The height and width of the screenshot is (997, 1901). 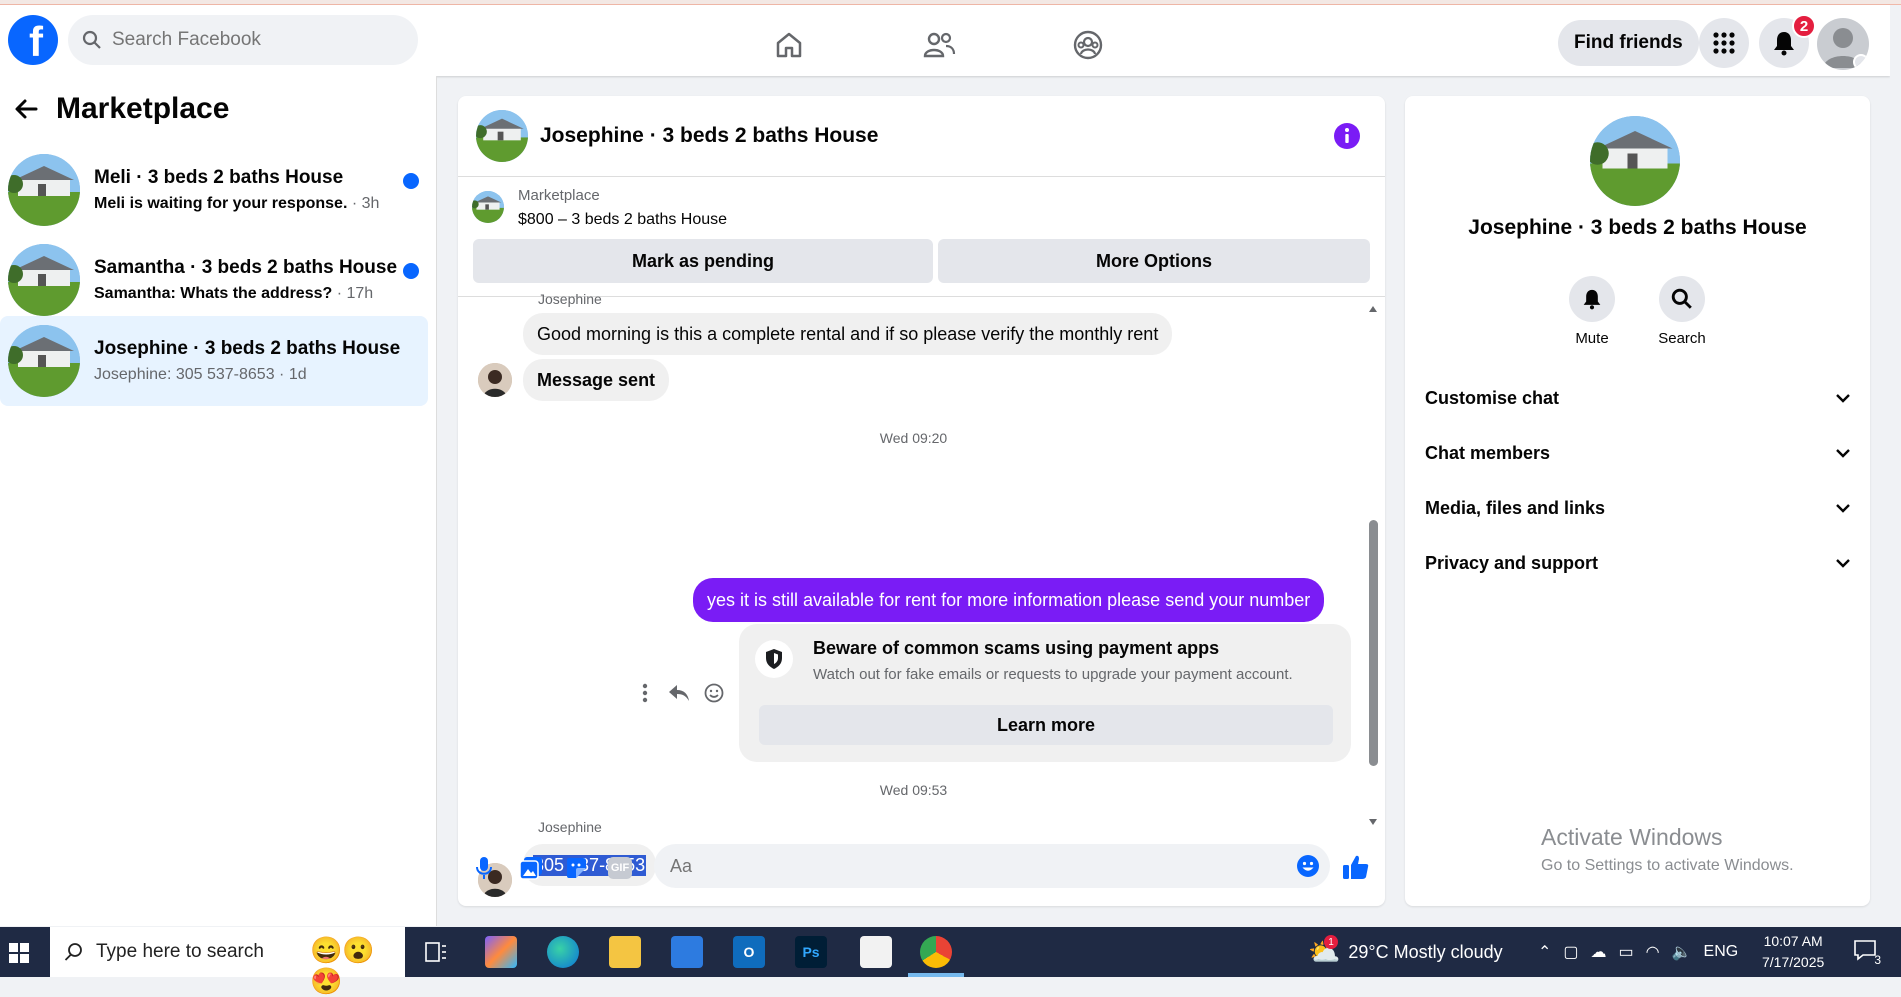 What do you see at coordinates (1843, 398) in the screenshot?
I see `chevron-down-icon` at bounding box center [1843, 398].